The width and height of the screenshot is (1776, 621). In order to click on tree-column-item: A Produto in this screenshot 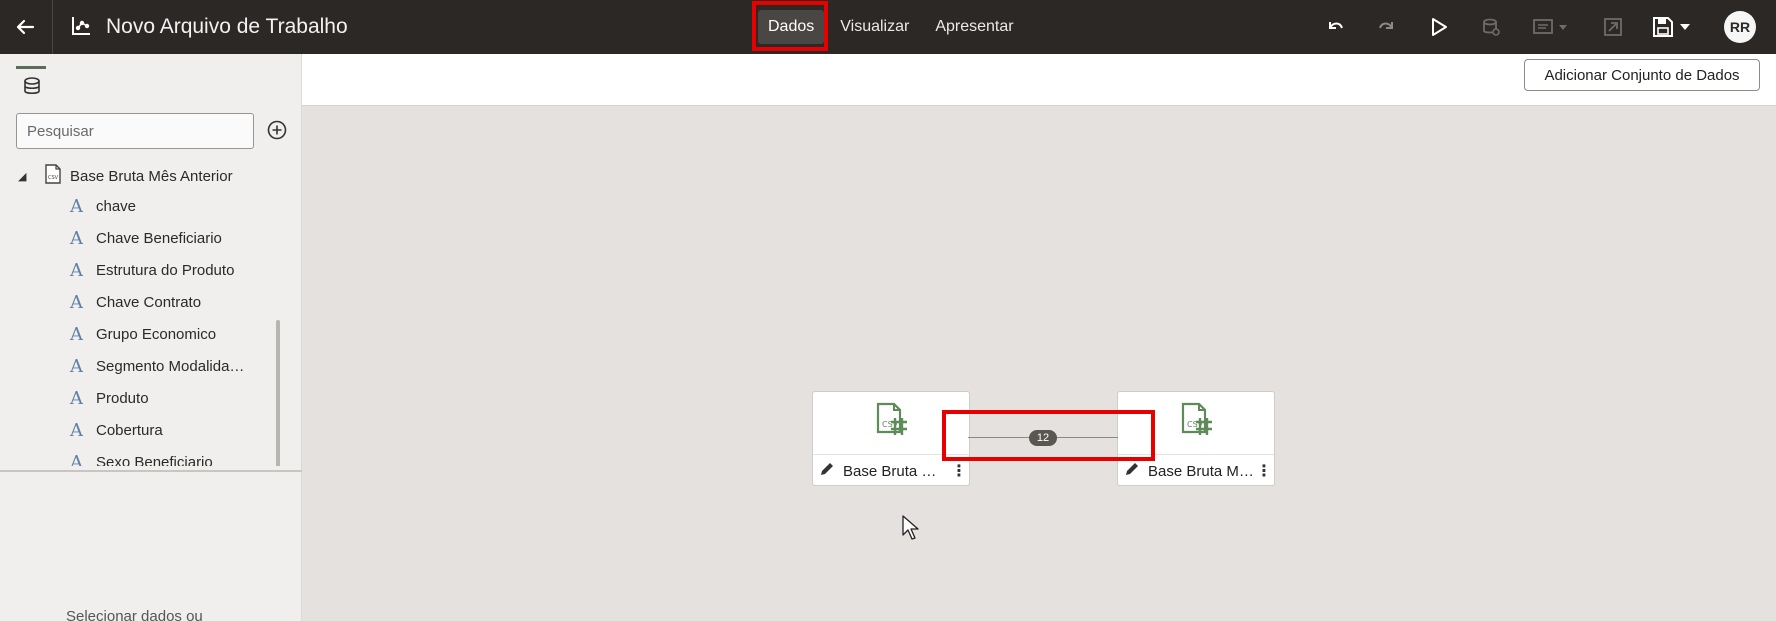, I will do `click(109, 398)`.